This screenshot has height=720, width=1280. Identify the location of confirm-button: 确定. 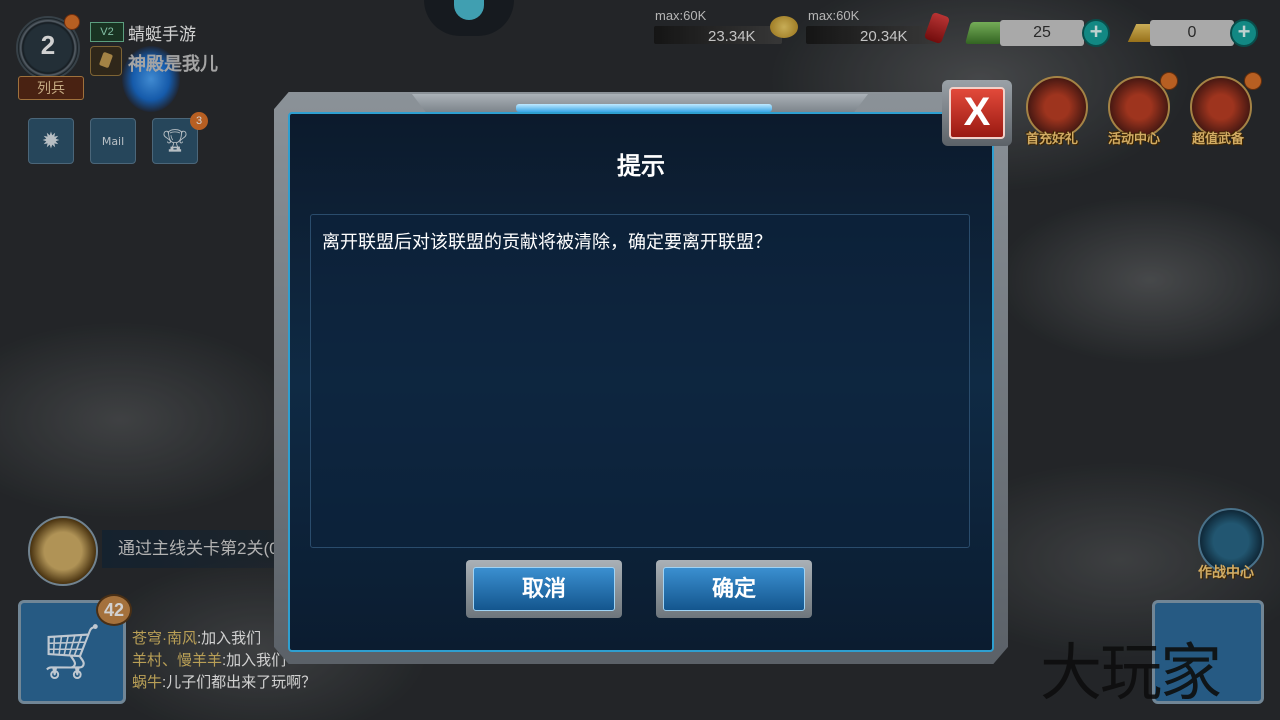
(734, 589).